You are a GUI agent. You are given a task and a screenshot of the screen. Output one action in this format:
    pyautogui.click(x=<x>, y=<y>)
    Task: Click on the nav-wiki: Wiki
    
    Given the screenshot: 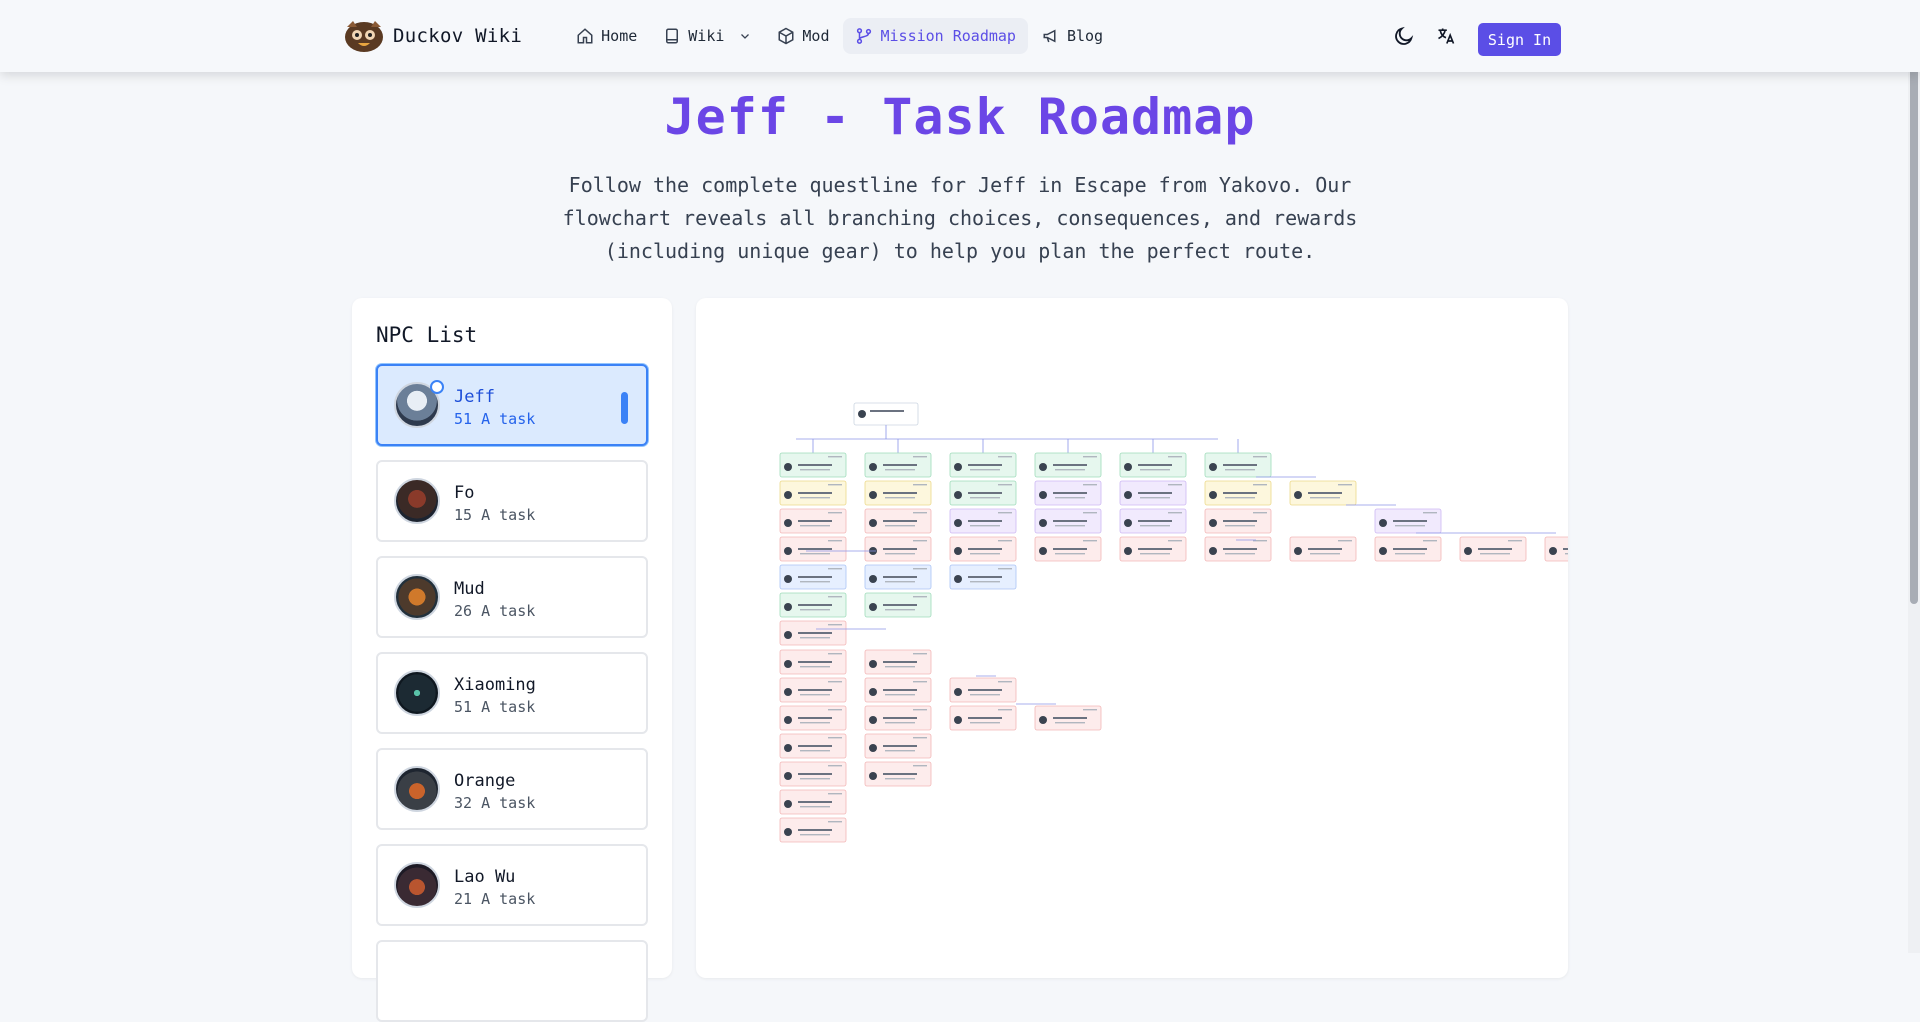 What is the action you would take?
    pyautogui.click(x=707, y=36)
    